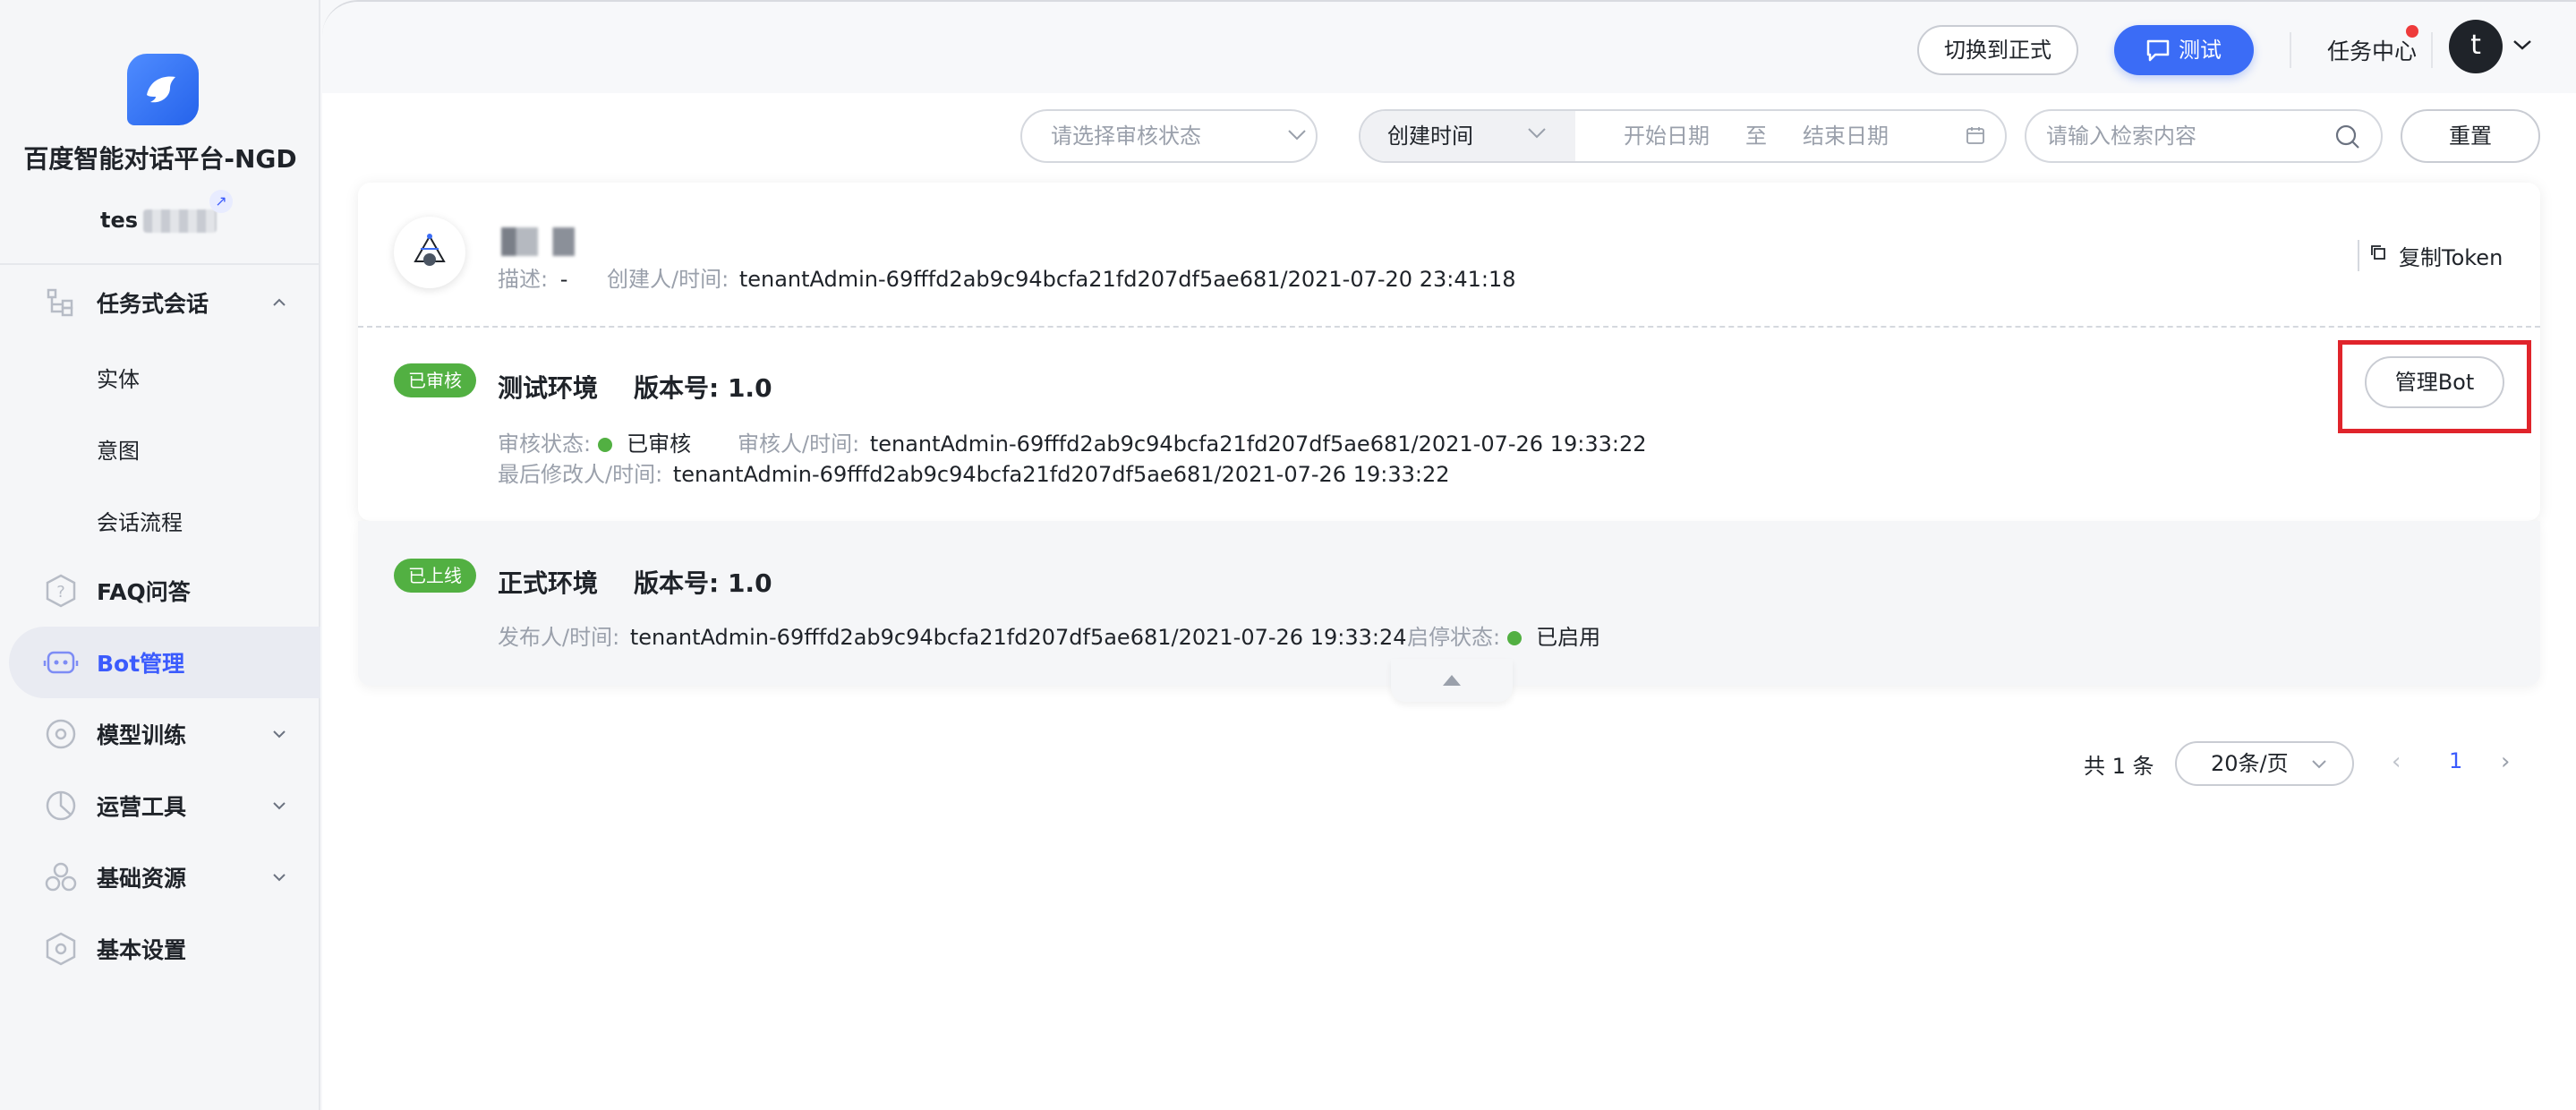 This screenshot has height=1110, width=2576. I want to click on review-status-value: 已审核, so click(659, 444).